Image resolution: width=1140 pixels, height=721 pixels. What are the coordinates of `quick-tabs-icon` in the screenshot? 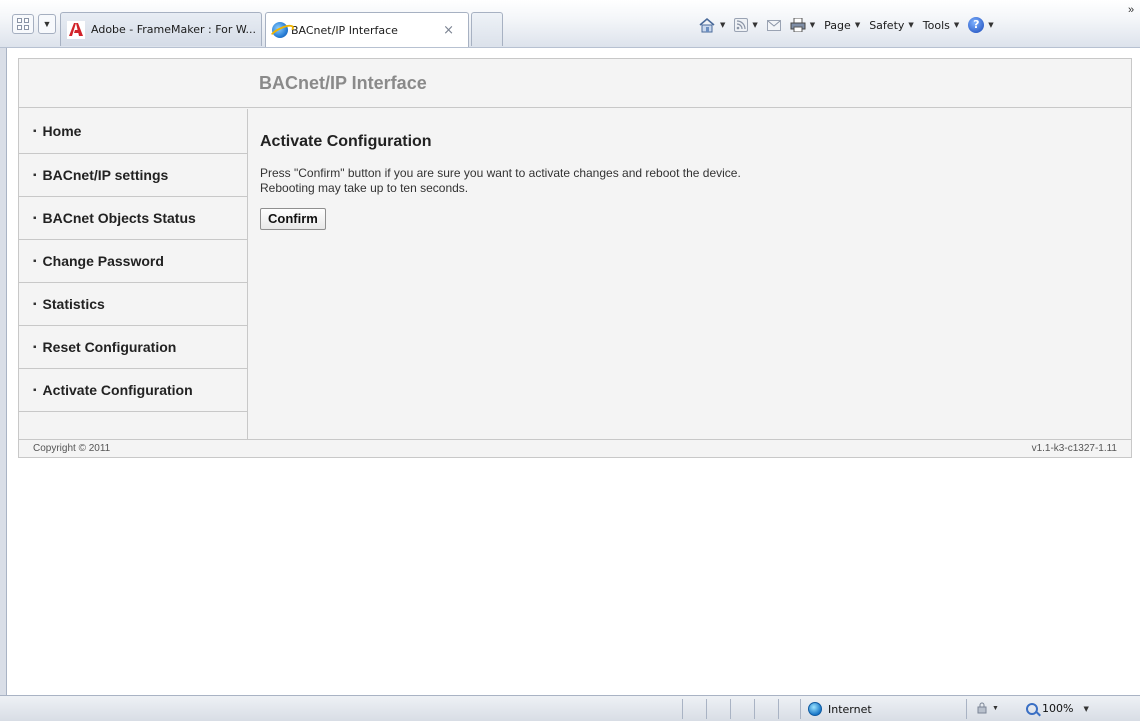 It's located at (23, 24).